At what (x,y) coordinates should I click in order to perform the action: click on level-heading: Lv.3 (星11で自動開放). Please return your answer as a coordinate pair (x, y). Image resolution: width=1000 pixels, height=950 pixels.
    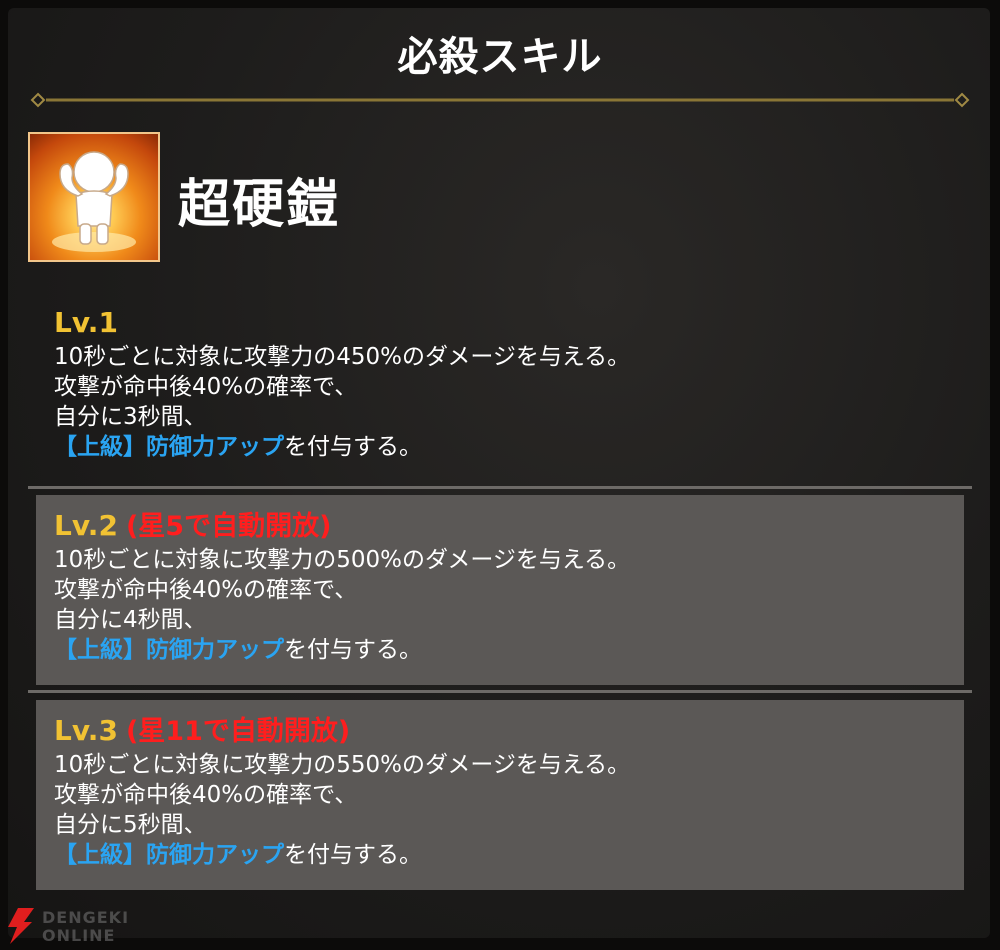
    Looking at the image, I should click on (509, 731).